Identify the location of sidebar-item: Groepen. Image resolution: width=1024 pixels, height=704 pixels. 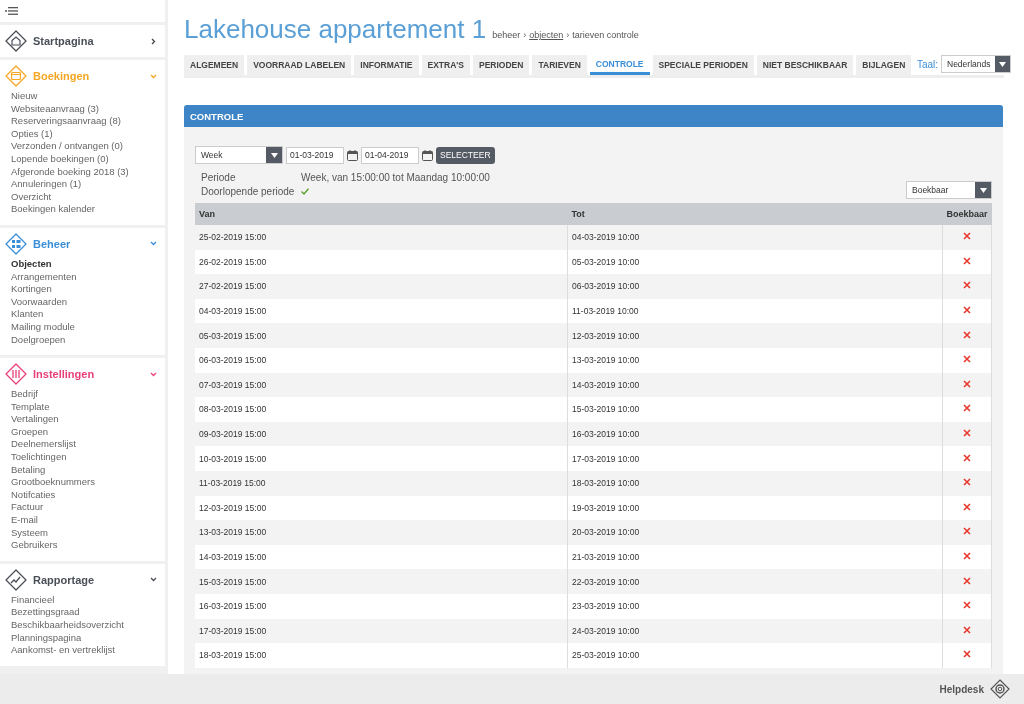
(88, 432).